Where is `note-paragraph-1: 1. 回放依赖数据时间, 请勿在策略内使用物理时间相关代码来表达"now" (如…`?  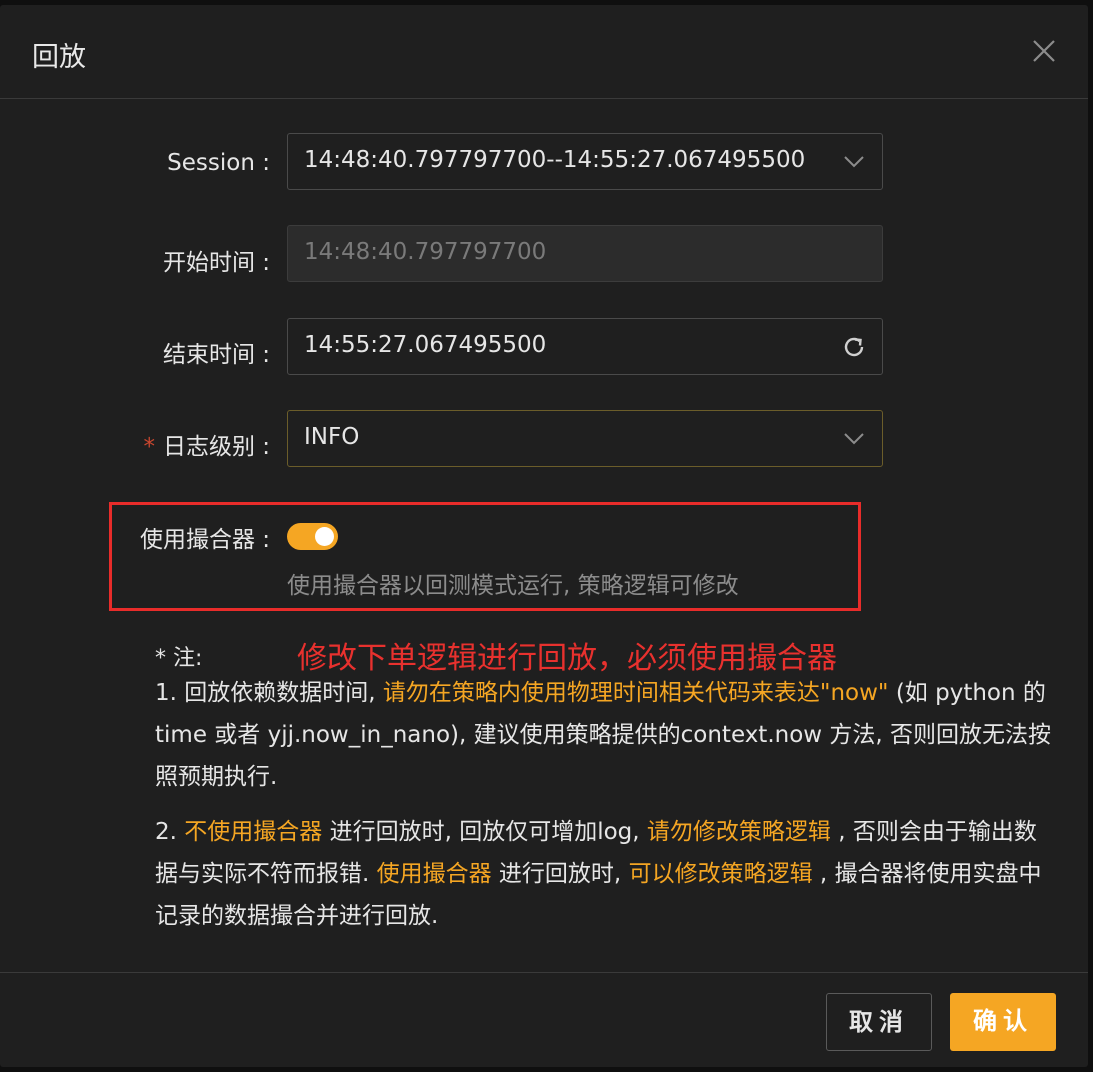 note-paragraph-1: 1. 回放依赖数据时间, 请勿在策略内使用物理时间相关代码来表达"now" (如… is located at coordinates (603, 735).